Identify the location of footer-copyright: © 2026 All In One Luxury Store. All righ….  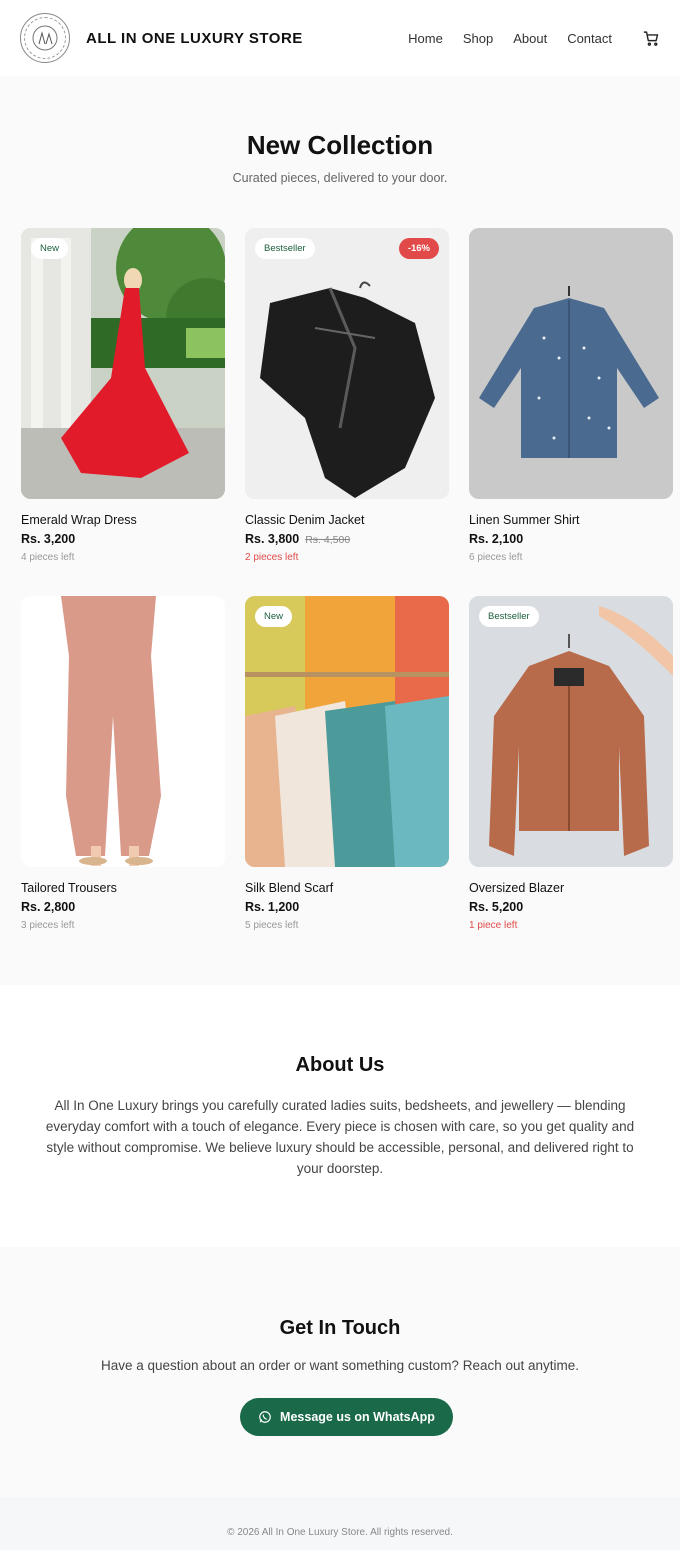
(340, 1532).